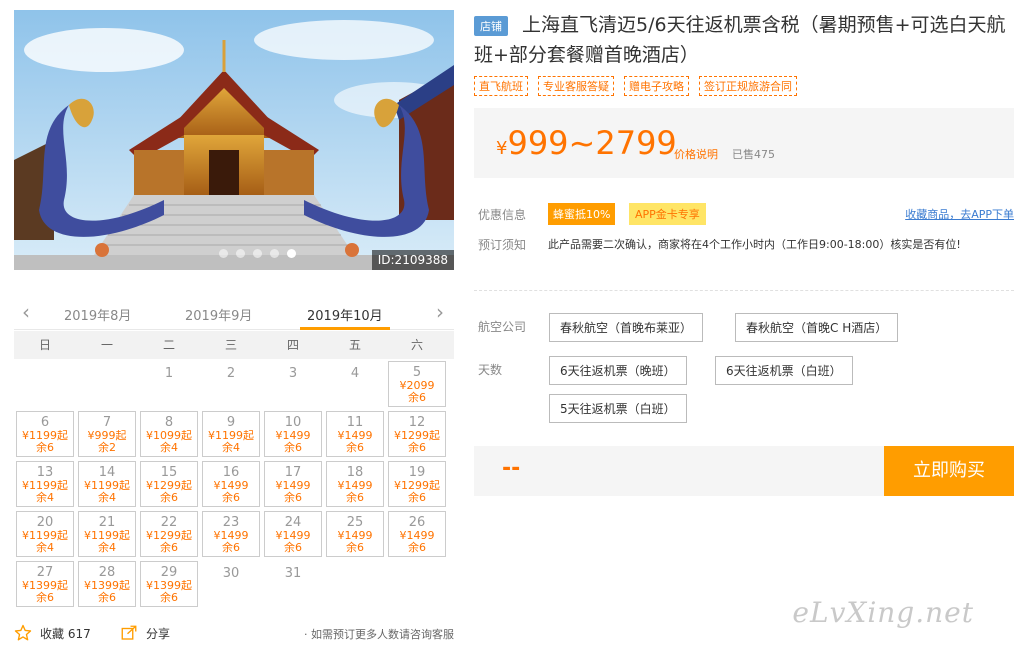 Image resolution: width=1018 pixels, height=650 pixels. I want to click on share-button: 分享, so click(145, 633).